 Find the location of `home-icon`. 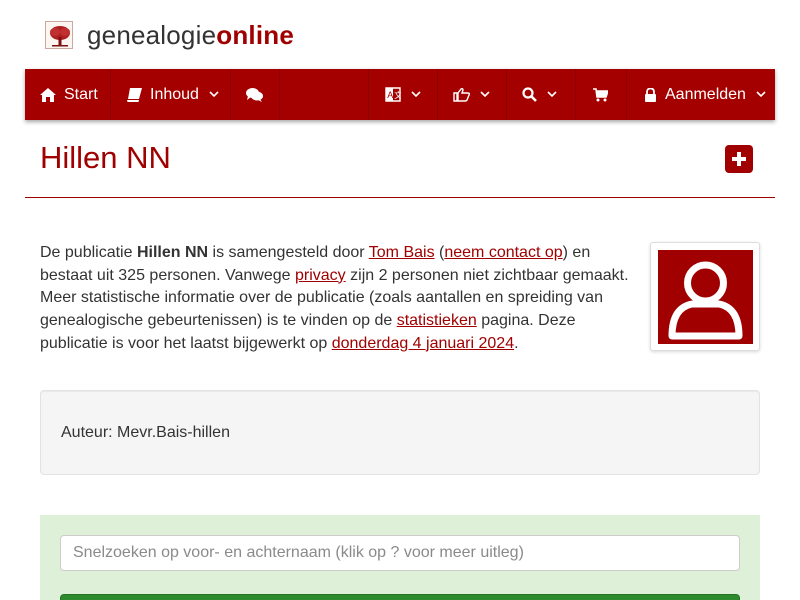

home-icon is located at coordinates (48, 94).